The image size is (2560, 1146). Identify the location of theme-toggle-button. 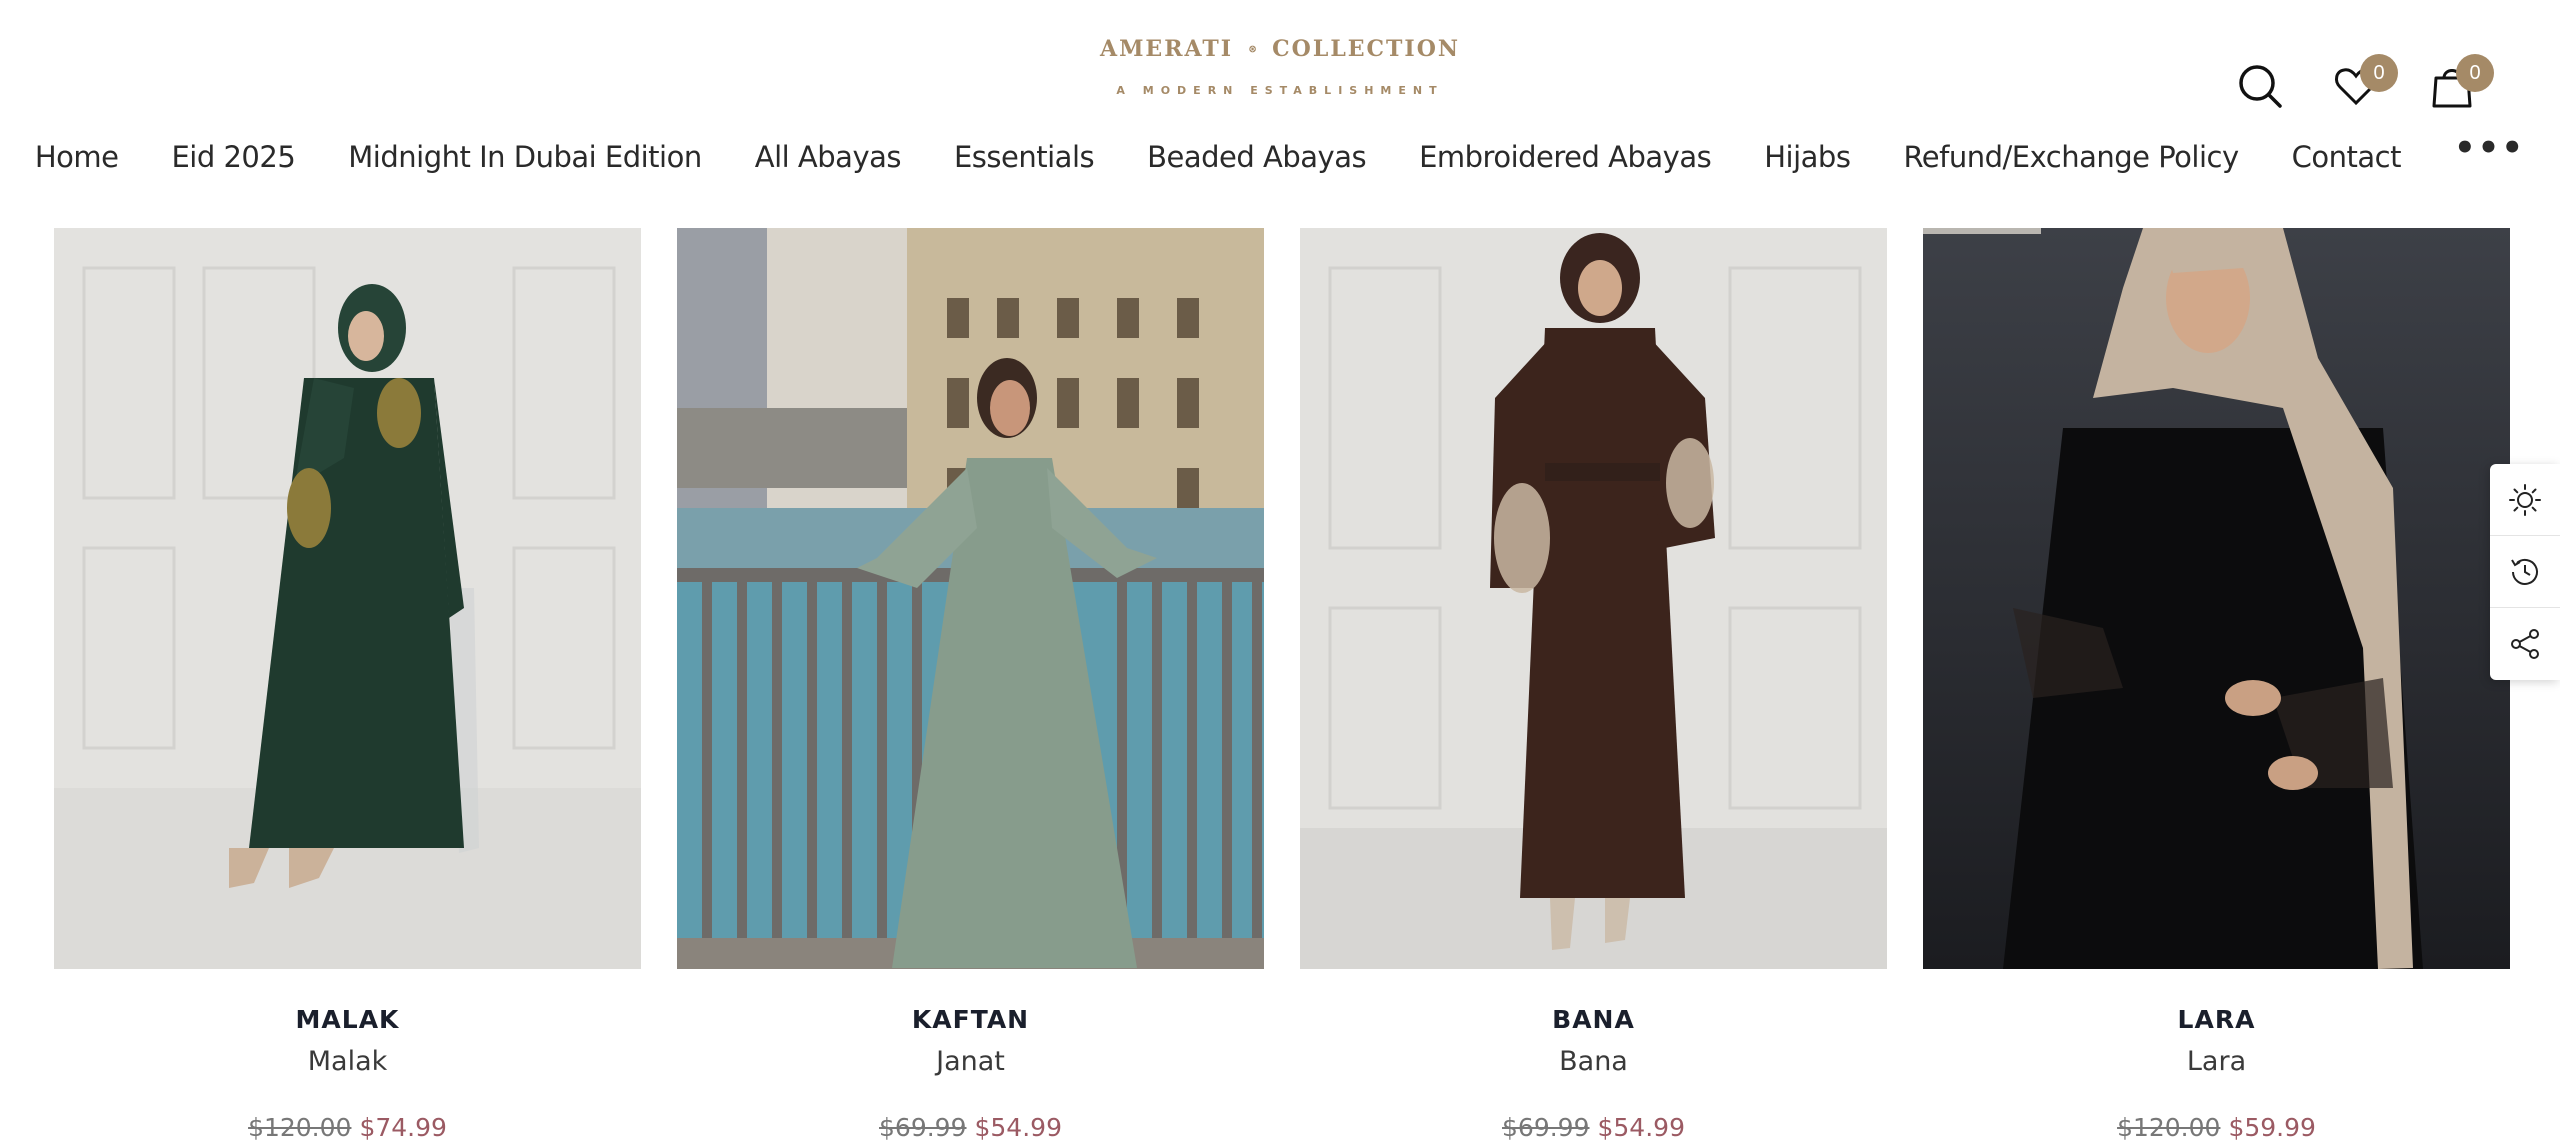
(2525, 500).